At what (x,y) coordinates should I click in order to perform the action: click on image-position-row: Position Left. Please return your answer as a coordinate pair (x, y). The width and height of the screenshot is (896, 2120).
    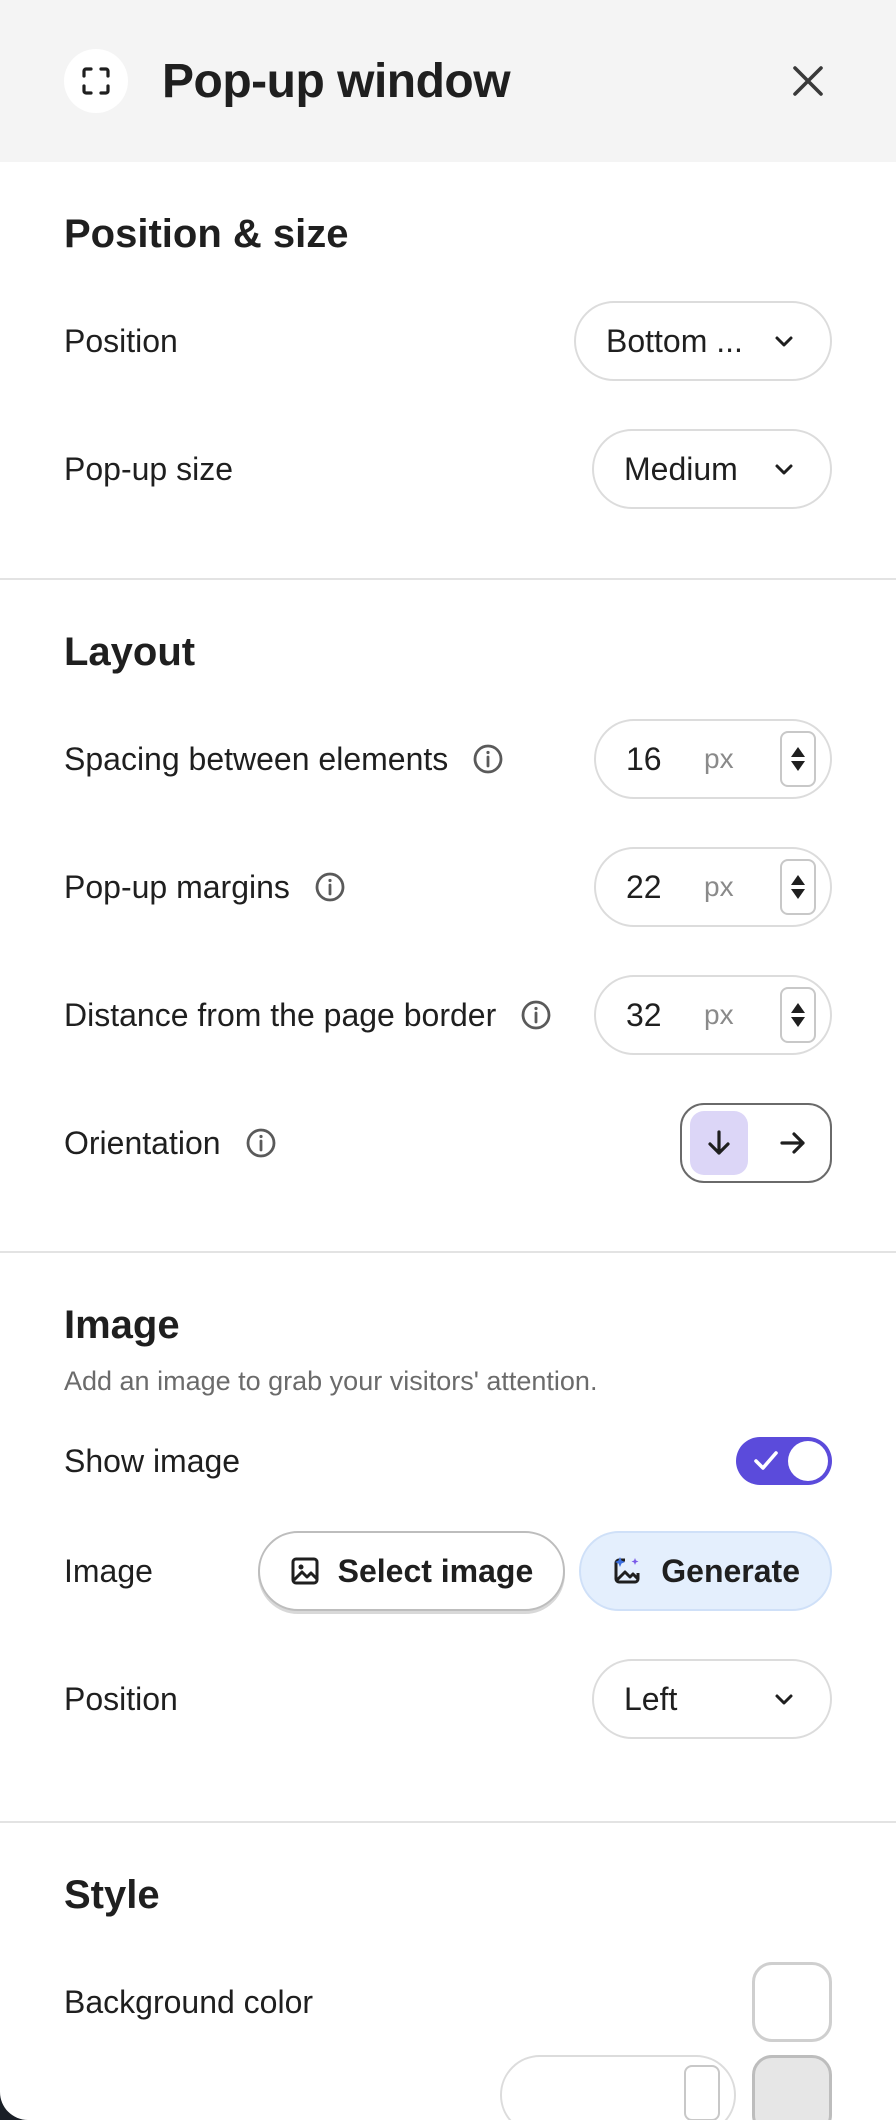
    Looking at the image, I should click on (448, 1699).